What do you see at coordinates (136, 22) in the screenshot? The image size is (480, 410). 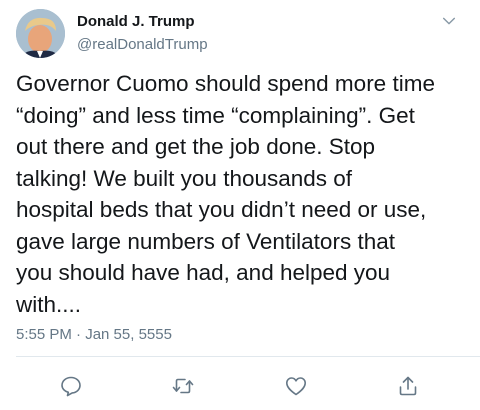 I see `display-name: Donald J. Trump` at bounding box center [136, 22].